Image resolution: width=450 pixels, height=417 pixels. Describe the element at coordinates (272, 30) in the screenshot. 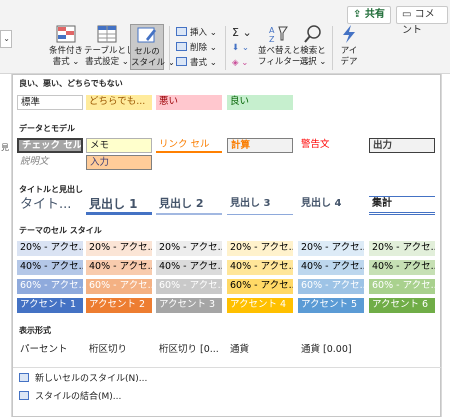

I see `svg-text: A` at that location.